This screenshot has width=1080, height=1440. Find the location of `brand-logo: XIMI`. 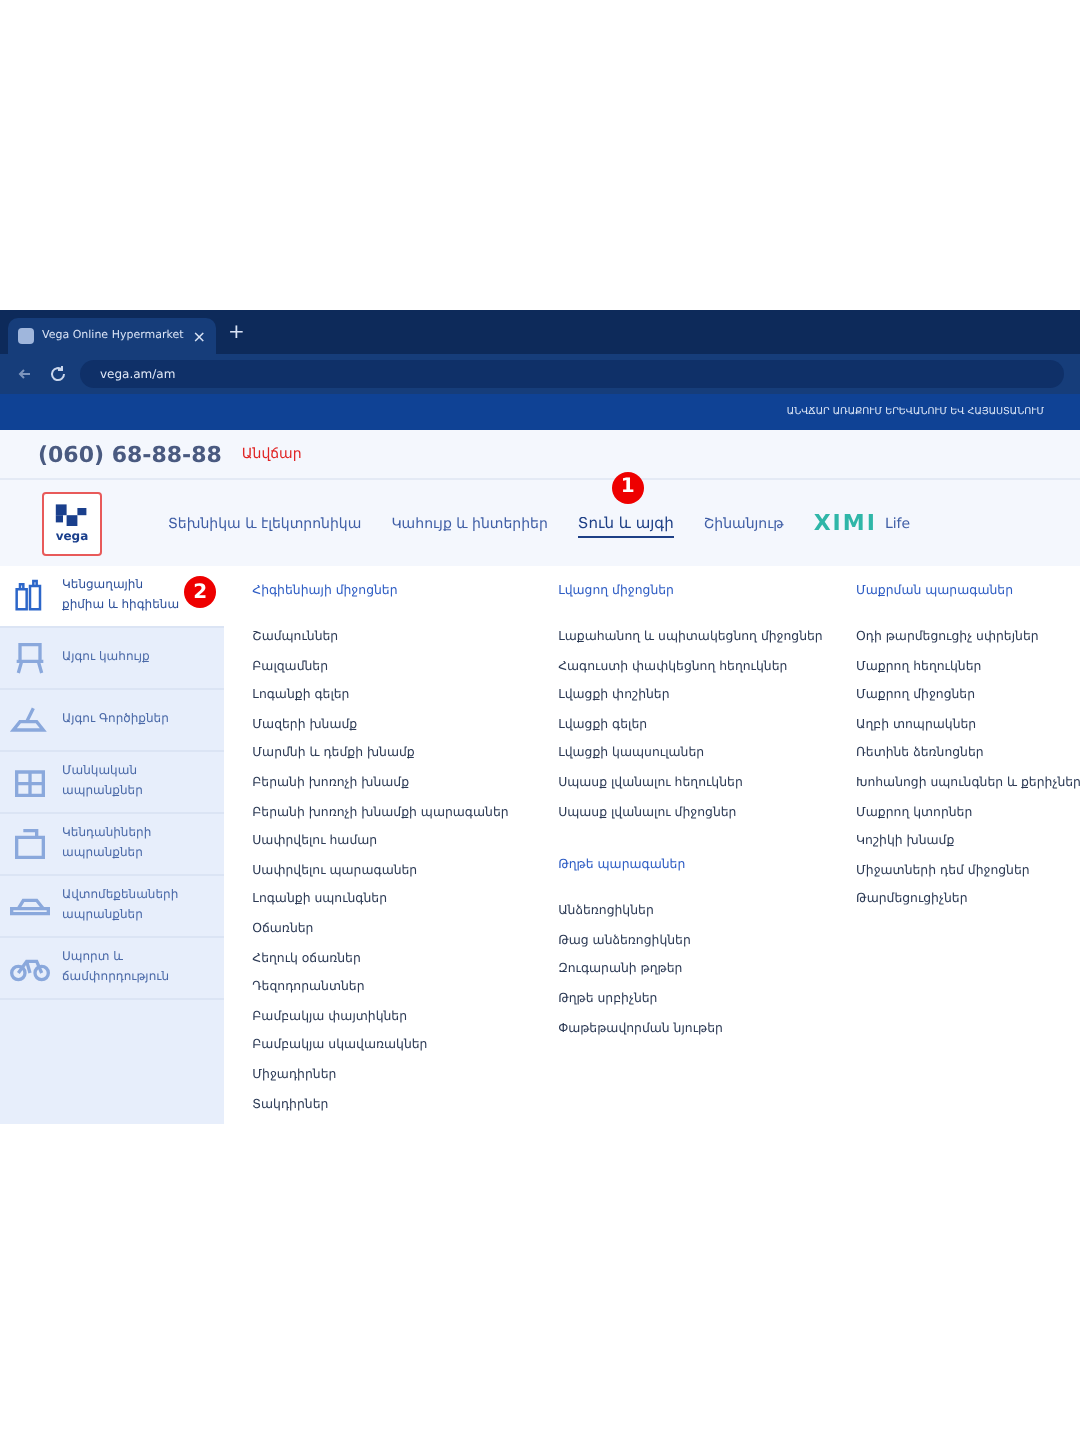

brand-logo: XIMI is located at coordinates (845, 523).